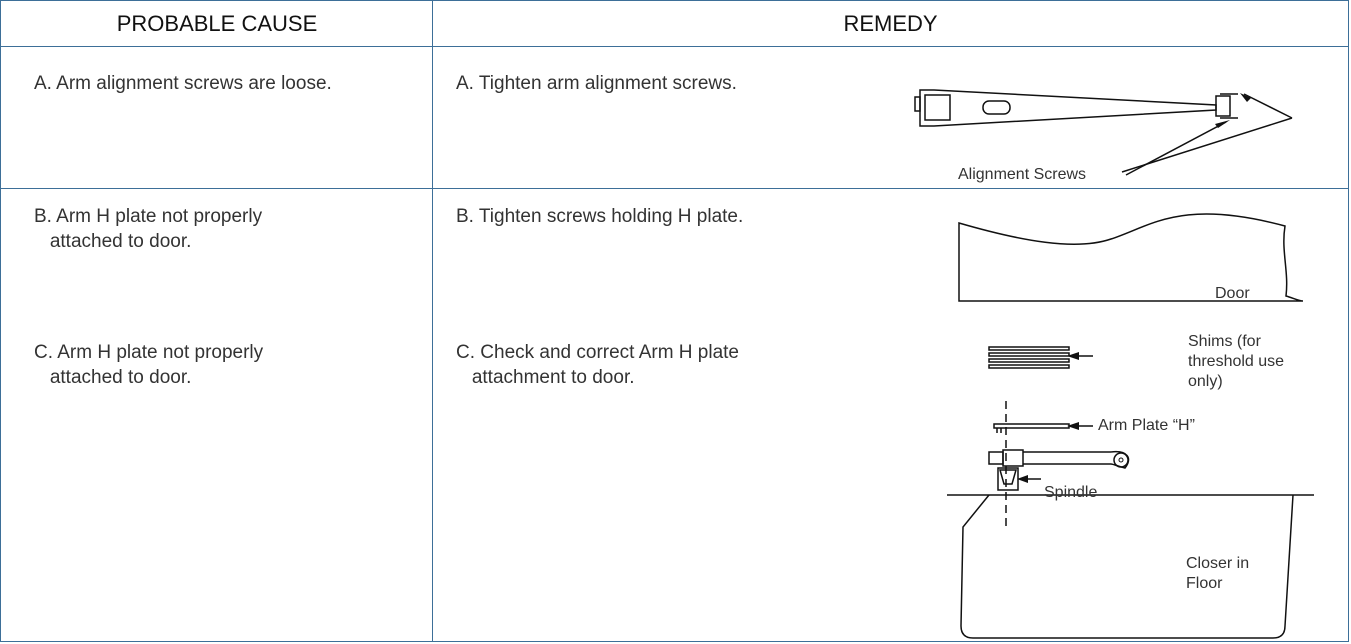 This screenshot has height=644, width=1351. Describe the element at coordinates (1223, 106) in the screenshot. I see `alignment-screw-block` at that location.